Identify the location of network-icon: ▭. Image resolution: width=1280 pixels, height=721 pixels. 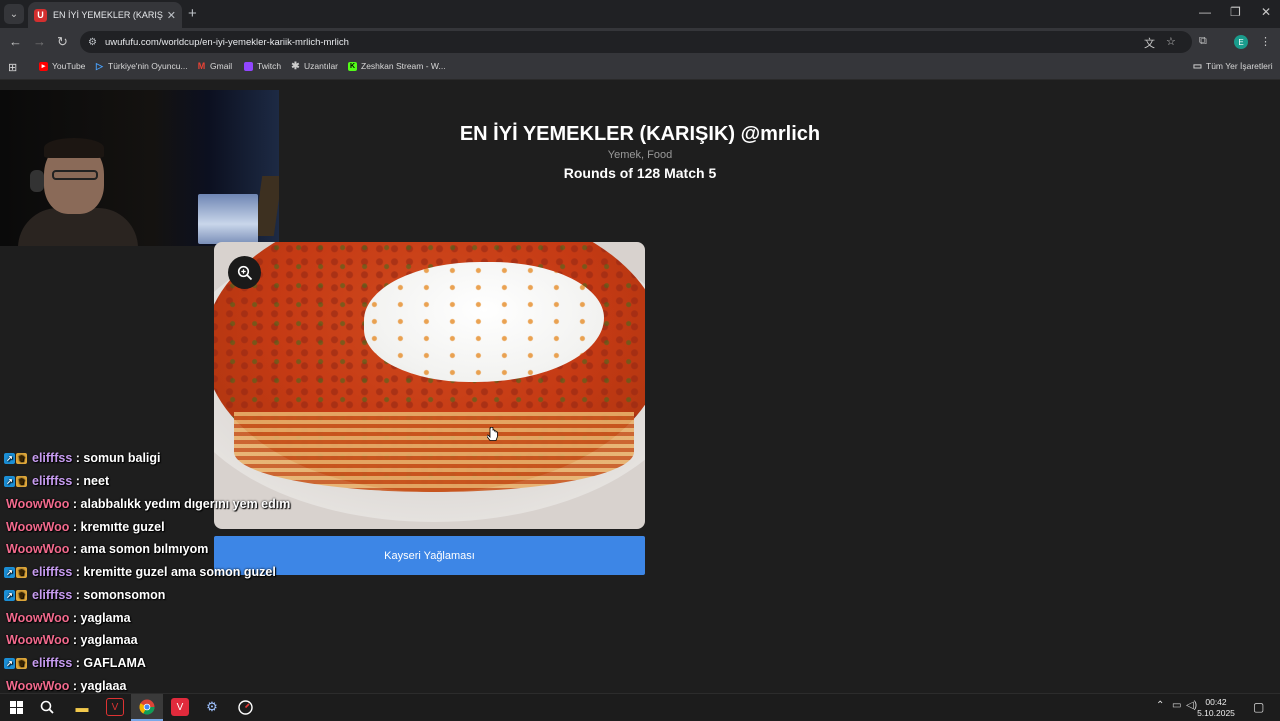
(1176, 705).